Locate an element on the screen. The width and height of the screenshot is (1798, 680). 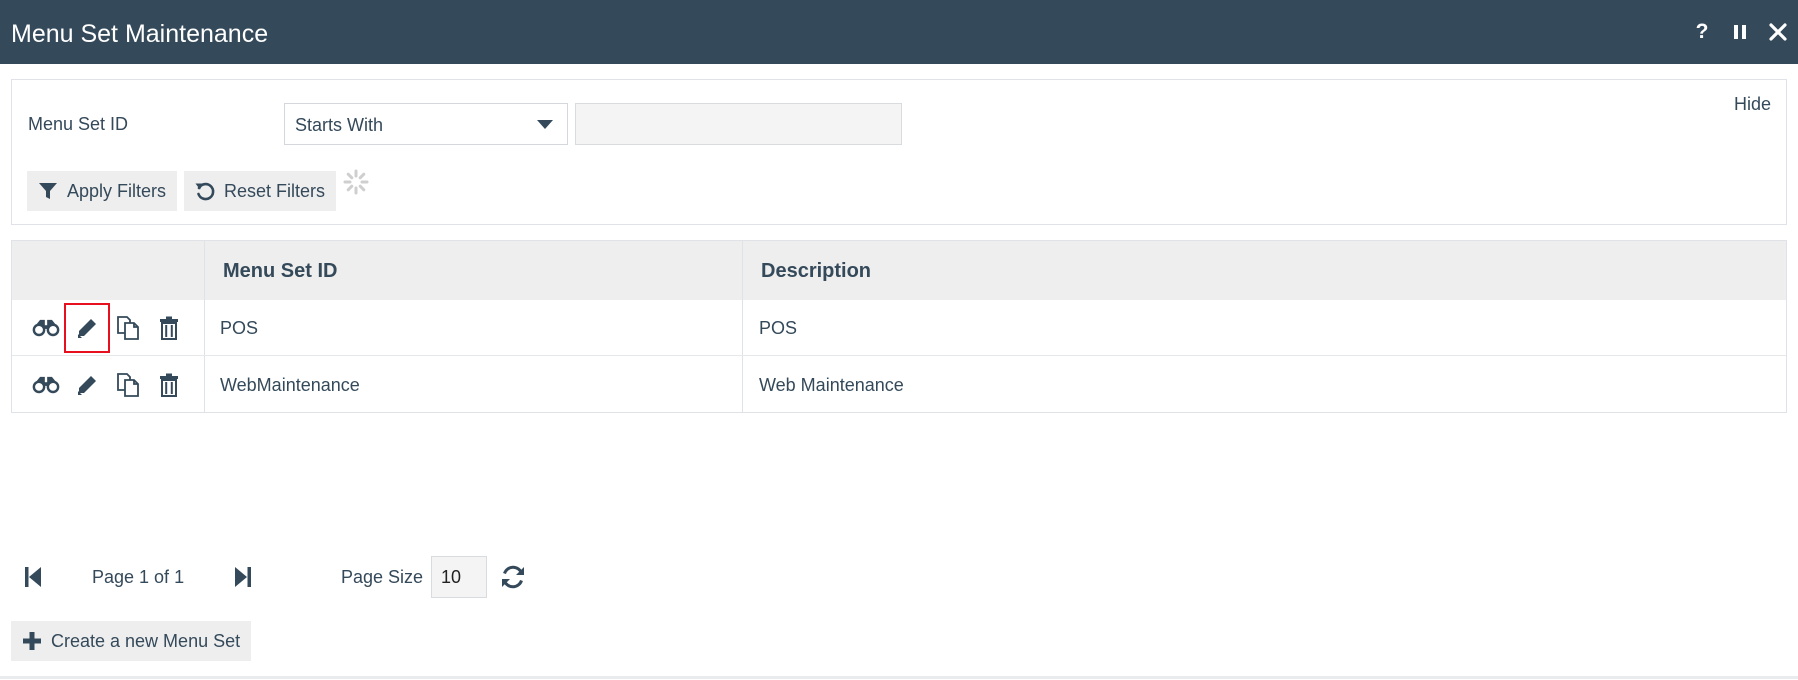
table-row: POS POS is located at coordinates (899, 328).